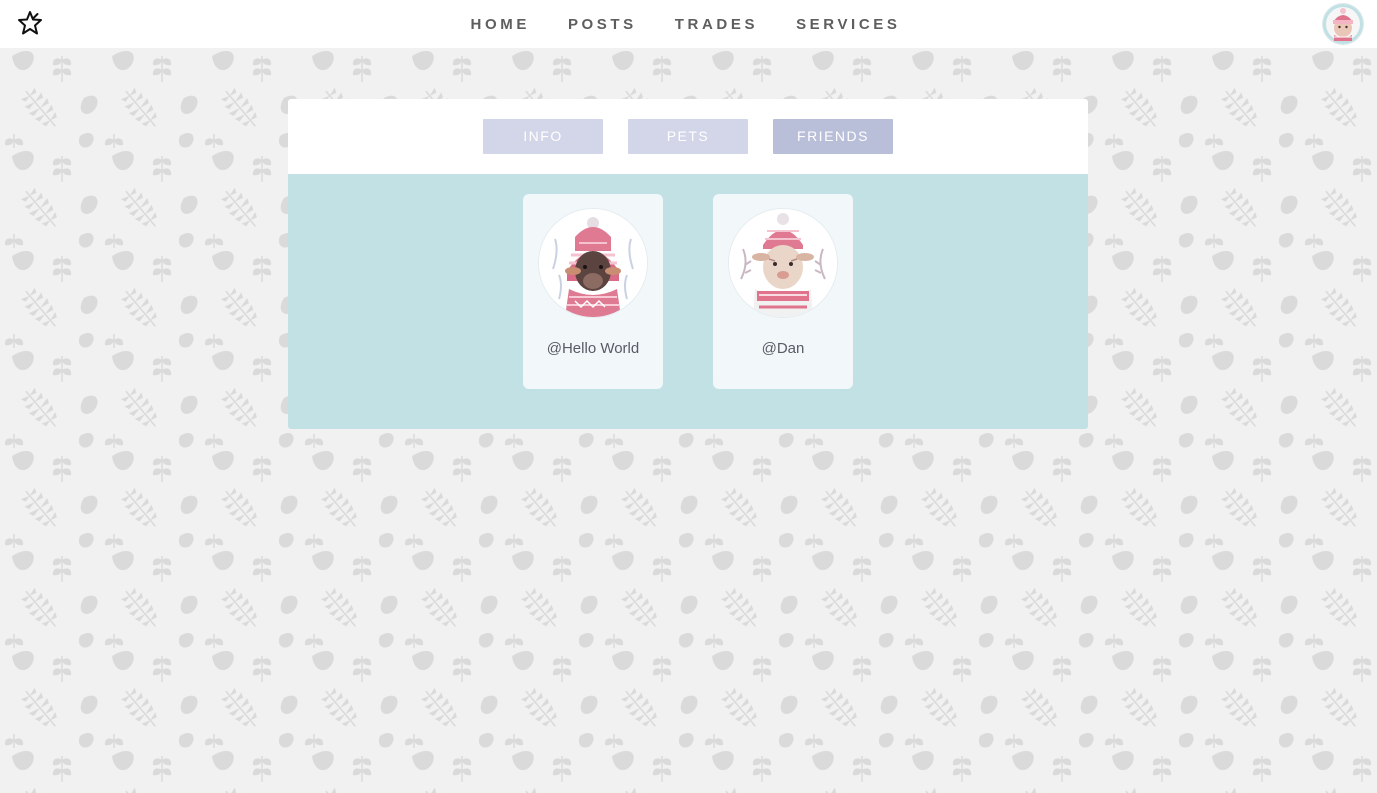  What do you see at coordinates (30, 23) in the screenshot?
I see `star-logo-icon` at bounding box center [30, 23].